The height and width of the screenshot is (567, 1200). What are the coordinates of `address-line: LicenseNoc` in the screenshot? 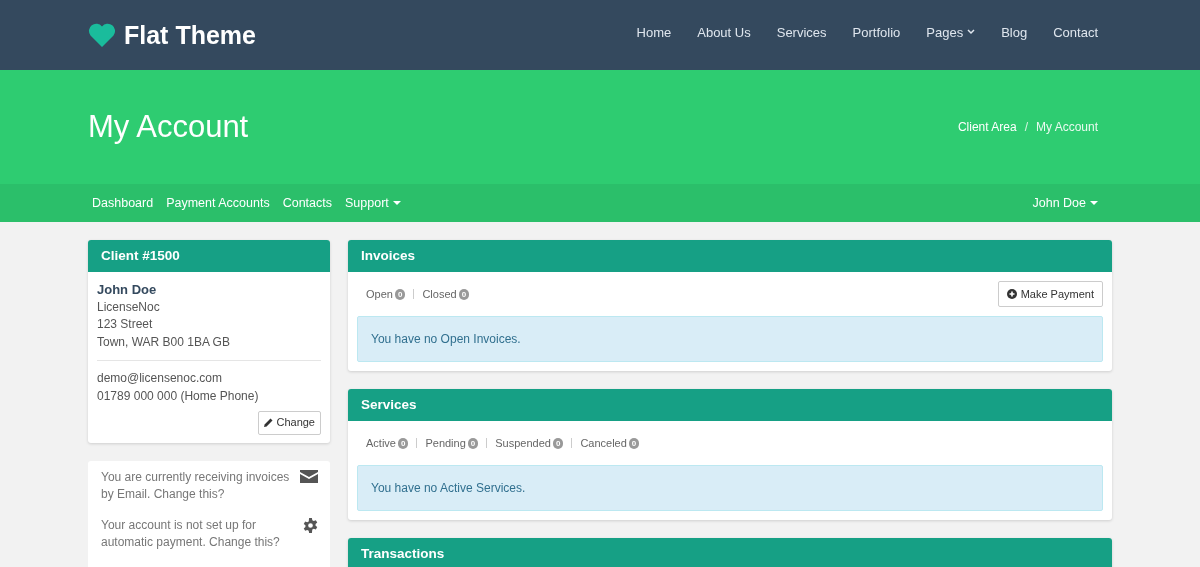 It's located at (129, 307).